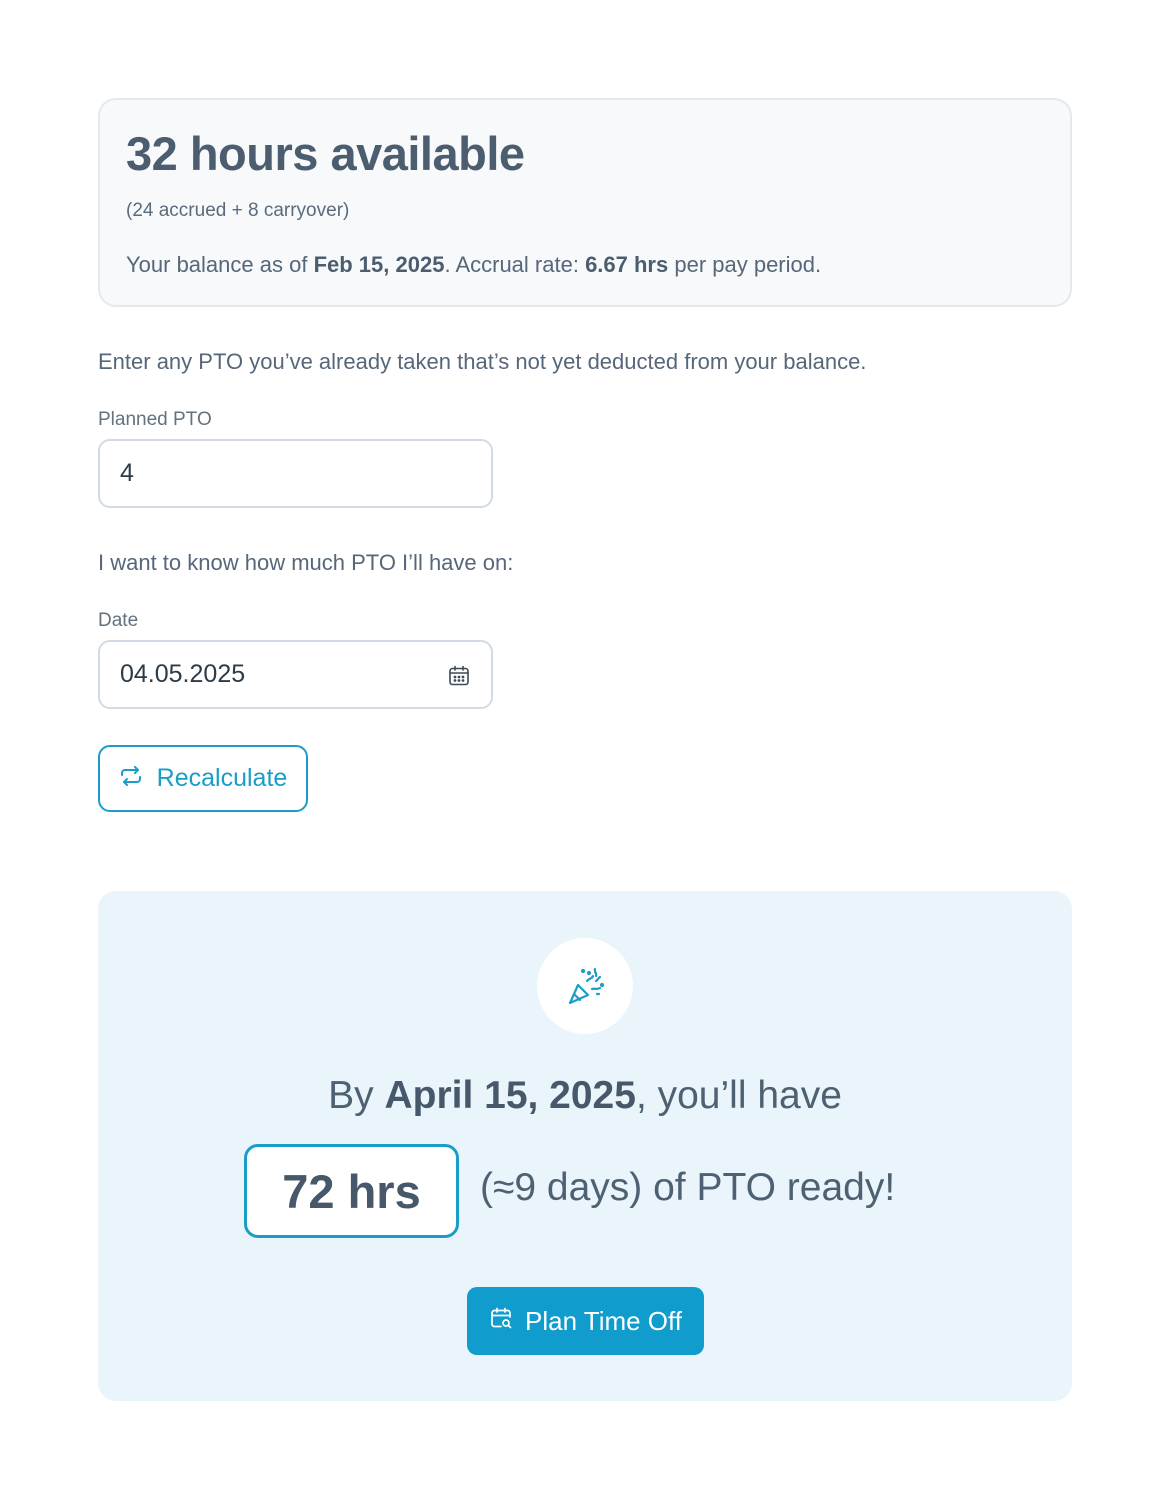 This screenshot has width=1170, height=1500. I want to click on balance-title: 32 hours available, so click(325, 153).